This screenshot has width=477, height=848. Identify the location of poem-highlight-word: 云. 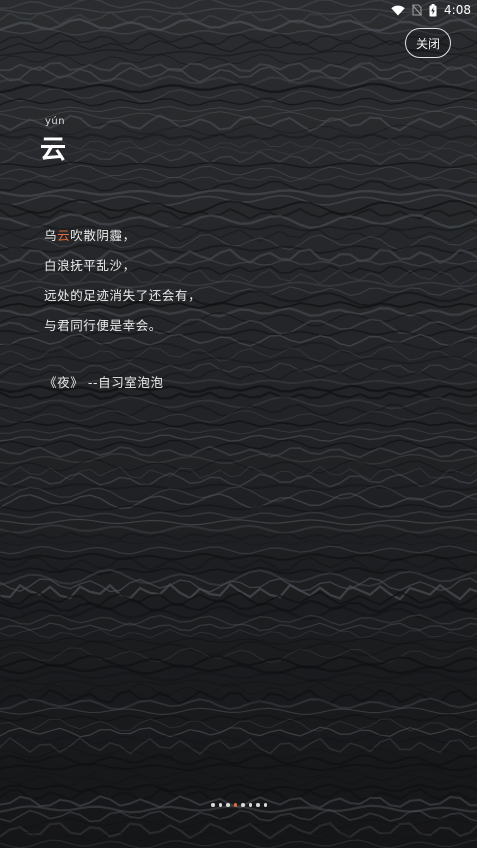
(64, 235).